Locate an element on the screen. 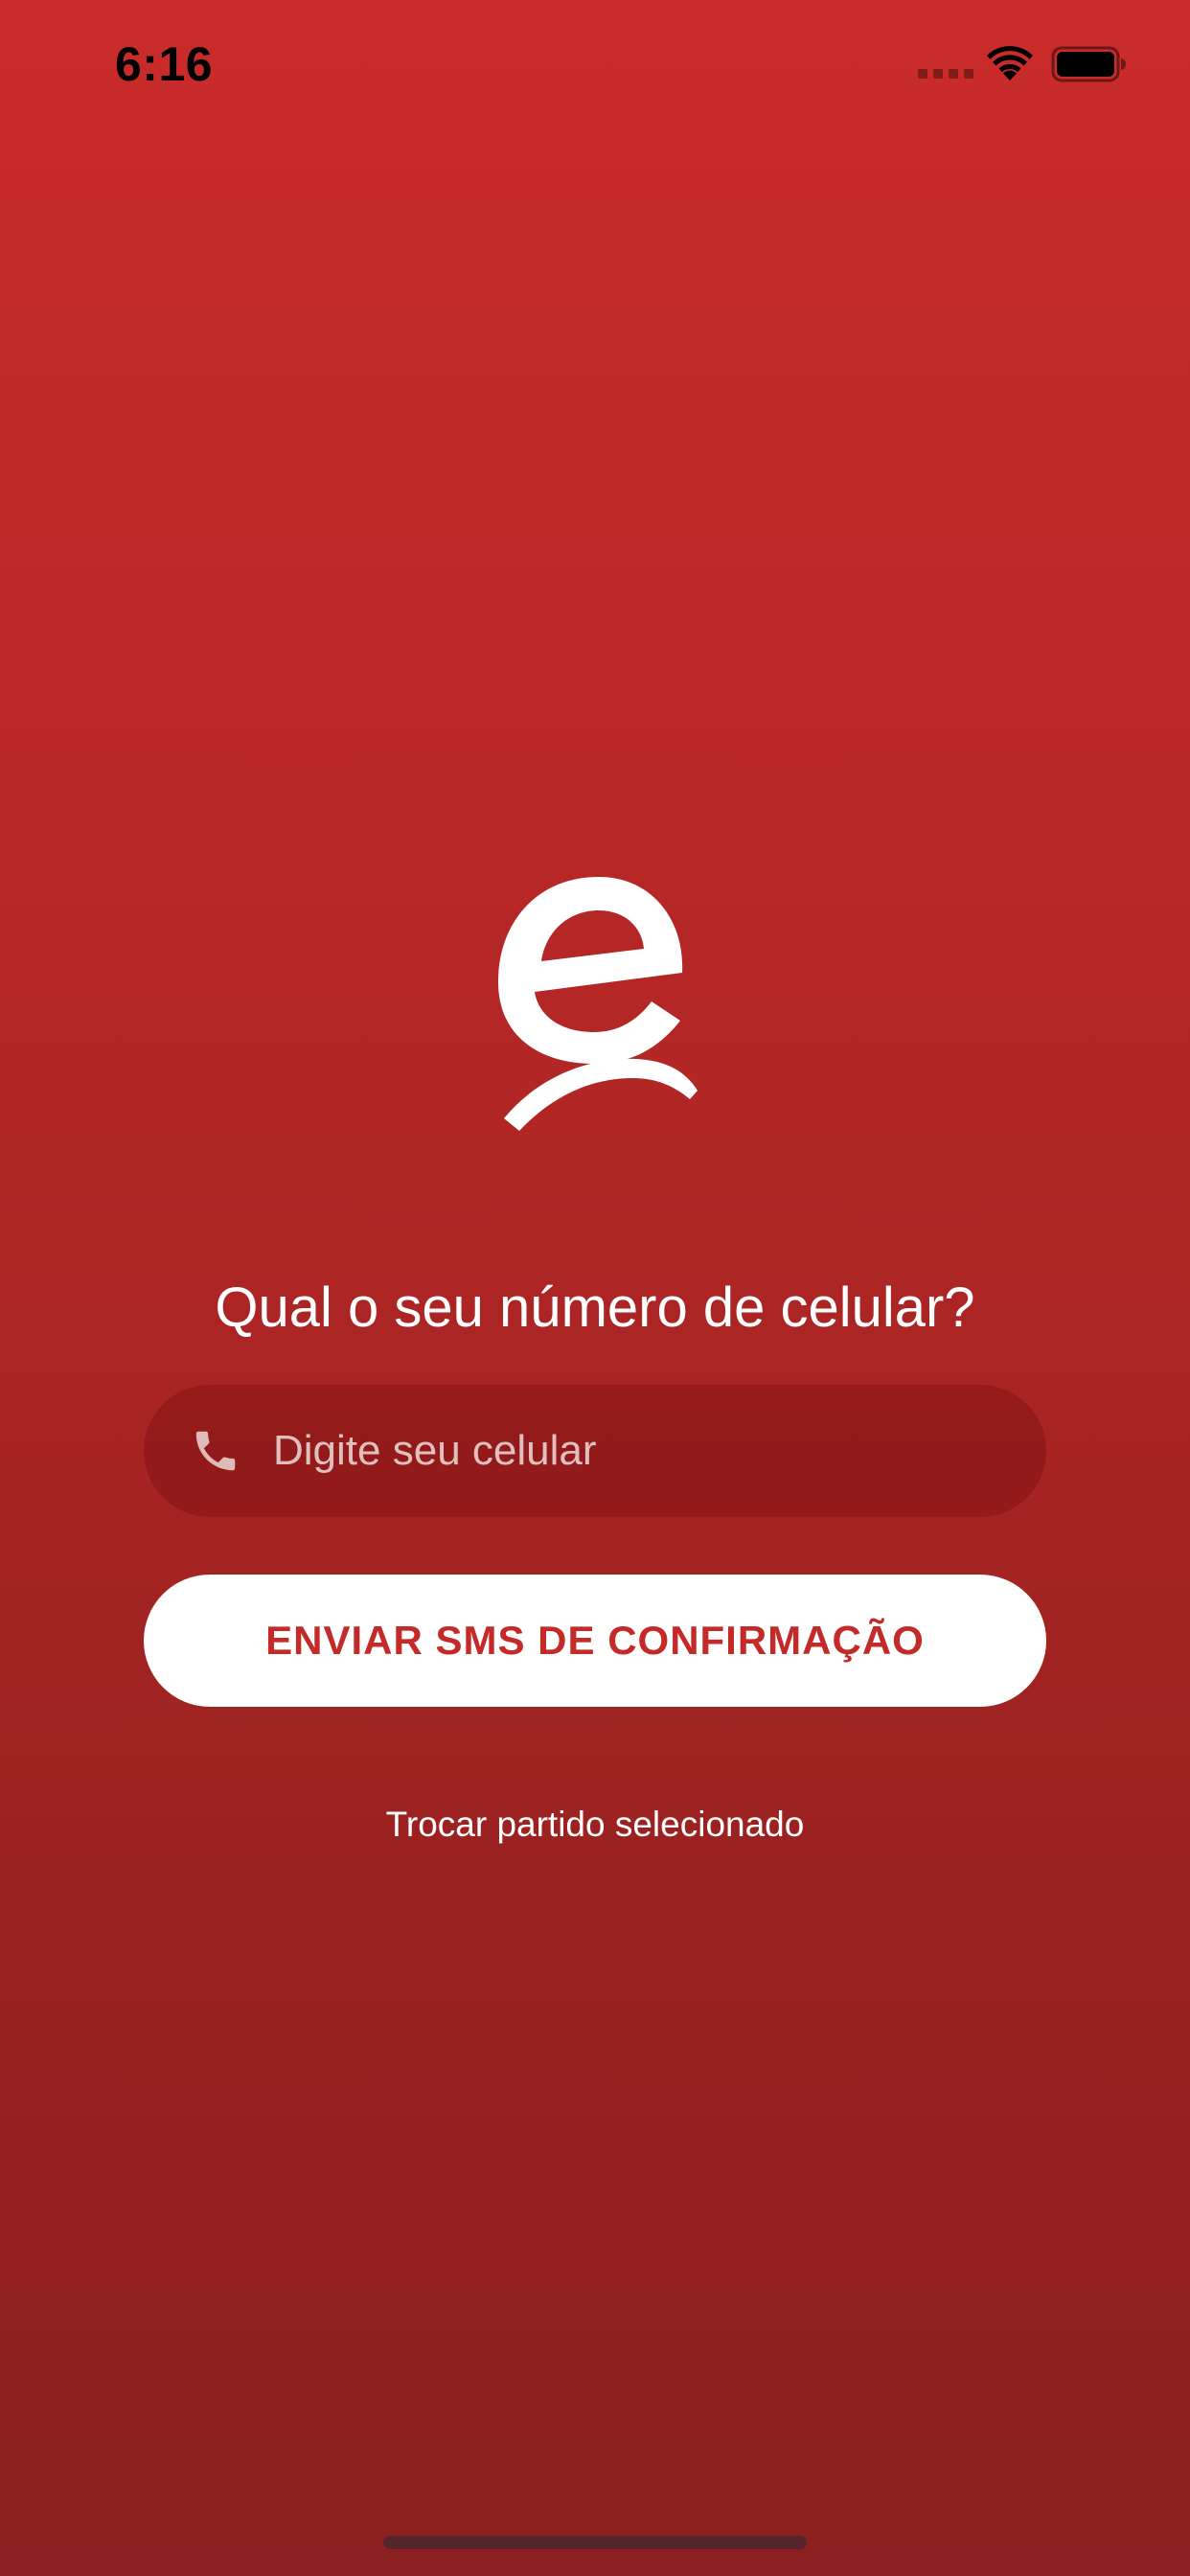 The width and height of the screenshot is (1190, 2576). phone-field is located at coordinates (595, 1451).